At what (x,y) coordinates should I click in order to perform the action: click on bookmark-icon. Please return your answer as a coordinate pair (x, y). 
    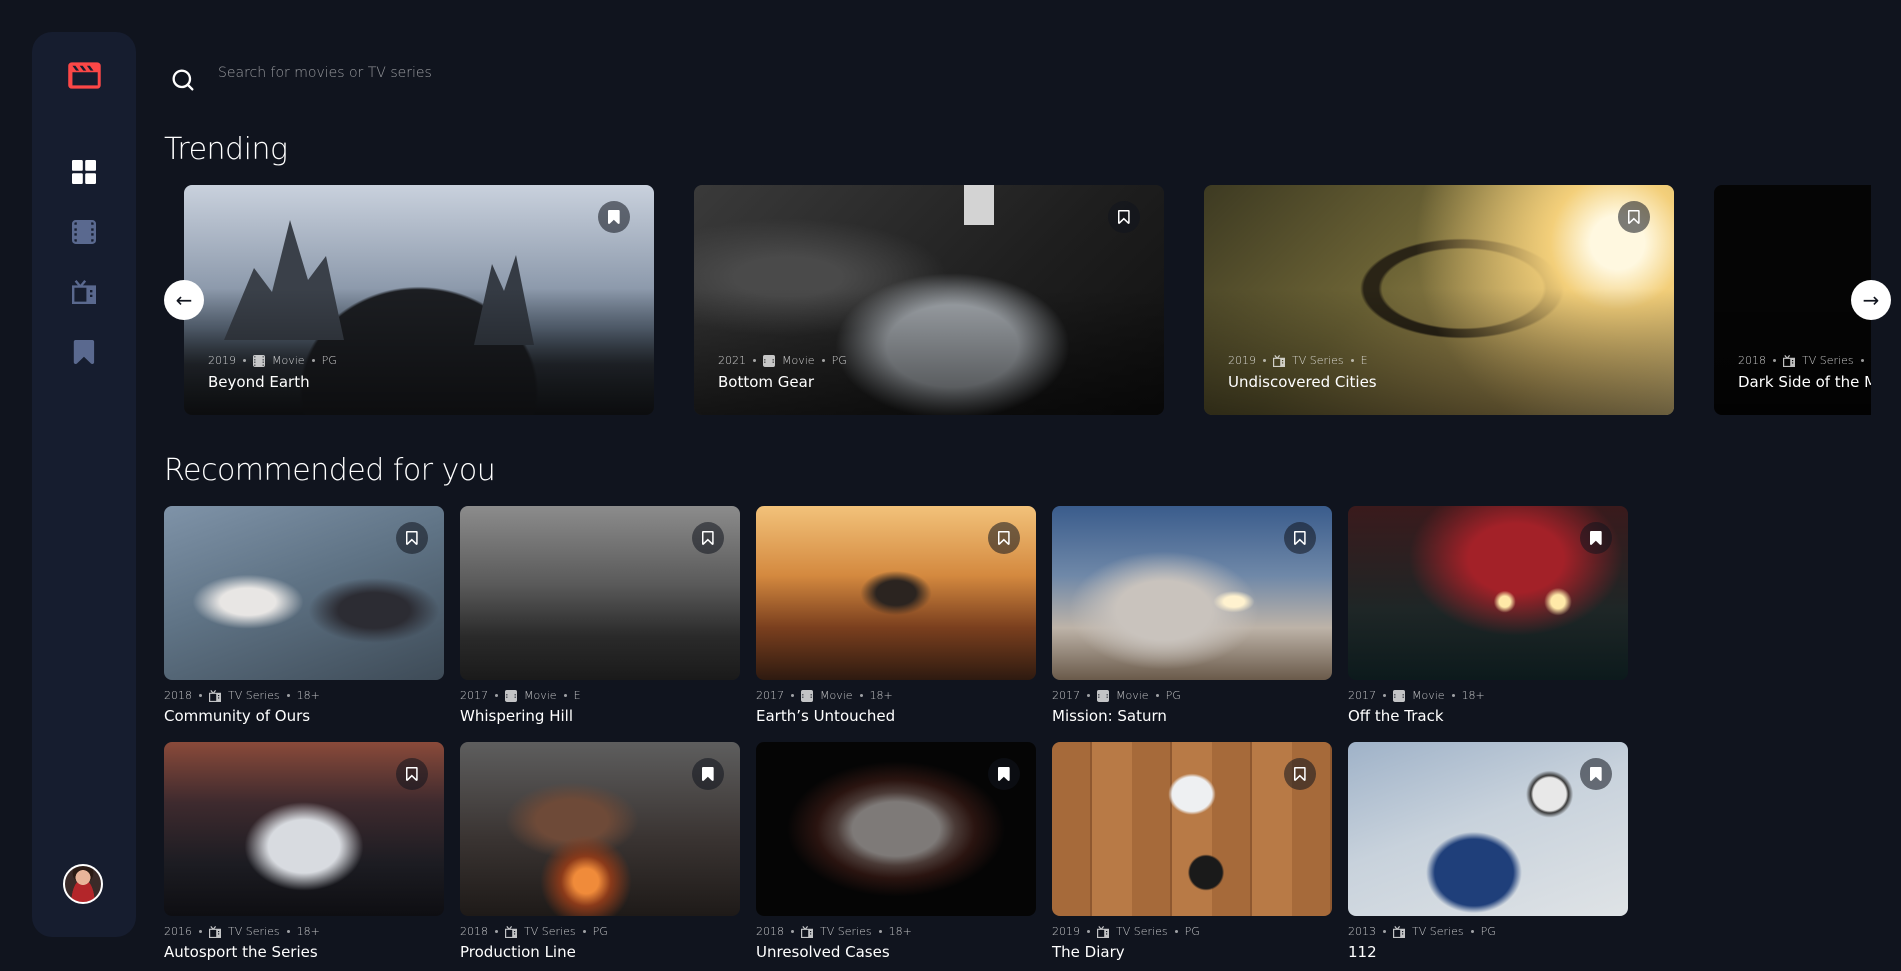
    Looking at the image, I should click on (84, 352).